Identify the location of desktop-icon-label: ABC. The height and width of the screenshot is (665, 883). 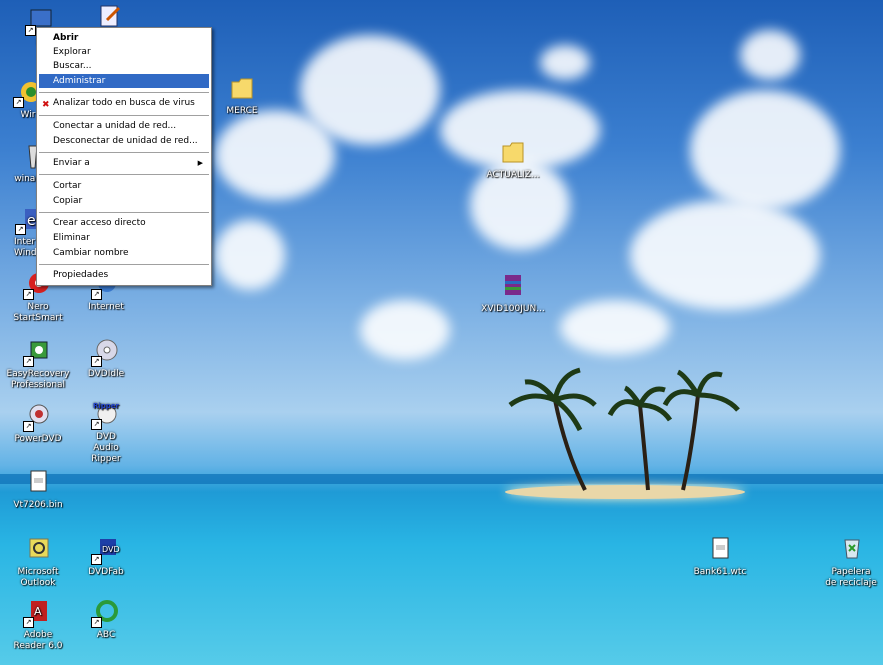
(106, 635).